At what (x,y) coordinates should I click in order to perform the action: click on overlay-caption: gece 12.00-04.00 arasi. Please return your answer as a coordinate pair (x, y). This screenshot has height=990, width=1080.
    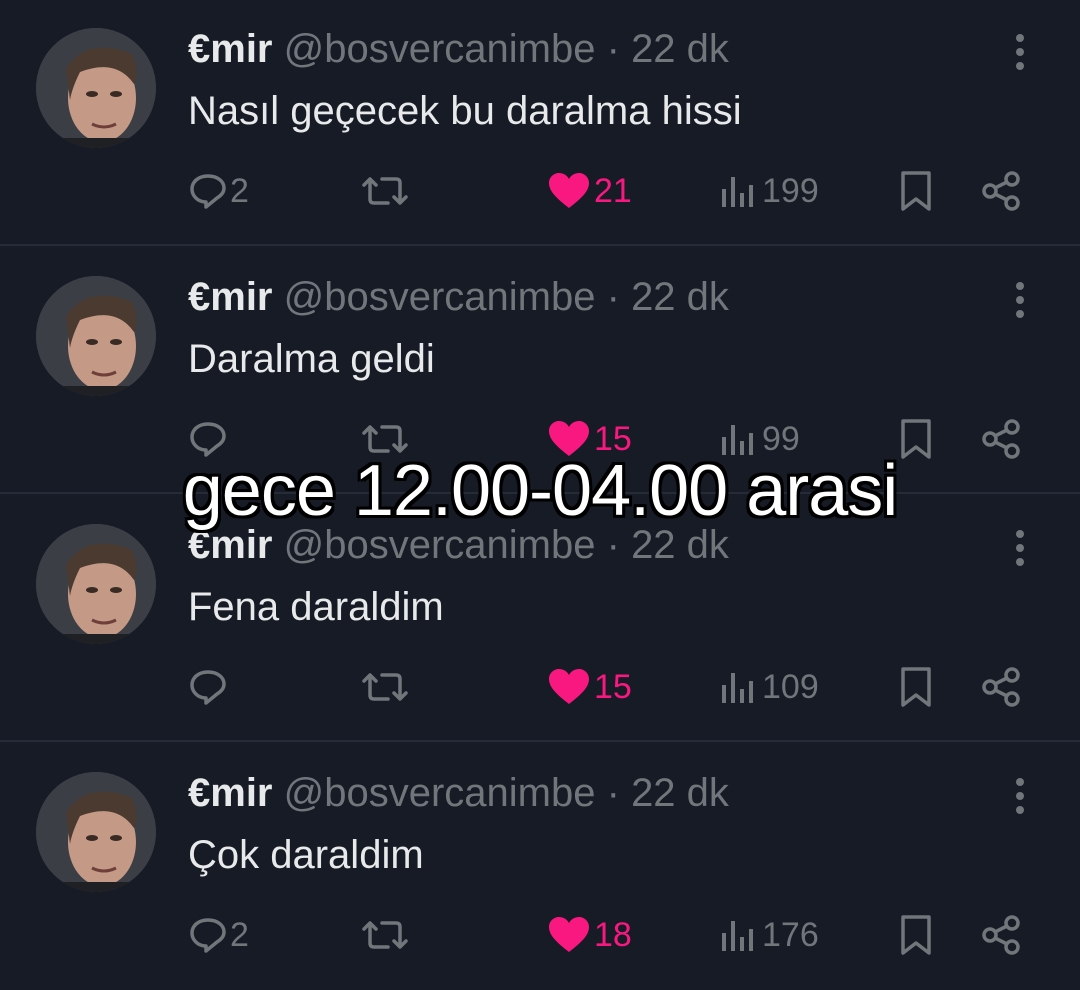
    Looking at the image, I should click on (540, 491).